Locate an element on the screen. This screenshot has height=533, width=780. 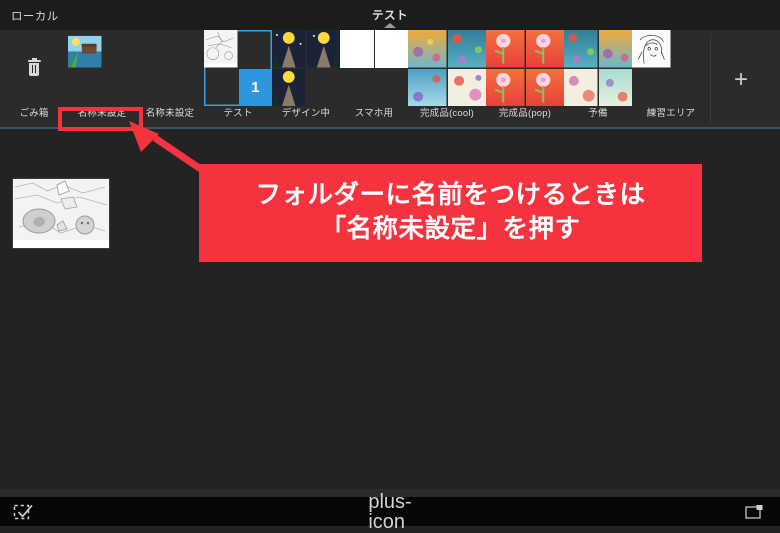
artwork-beach-icon is located at coordinates (85, 51).